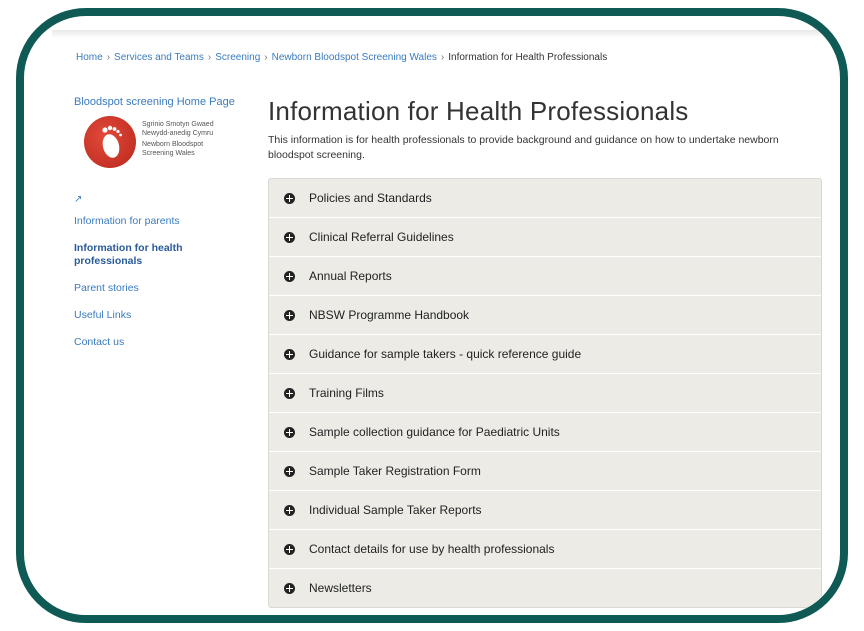 The image size is (864, 631). What do you see at coordinates (159, 315) in the screenshot?
I see `sidebar-item-useful-links: Useful Links` at bounding box center [159, 315].